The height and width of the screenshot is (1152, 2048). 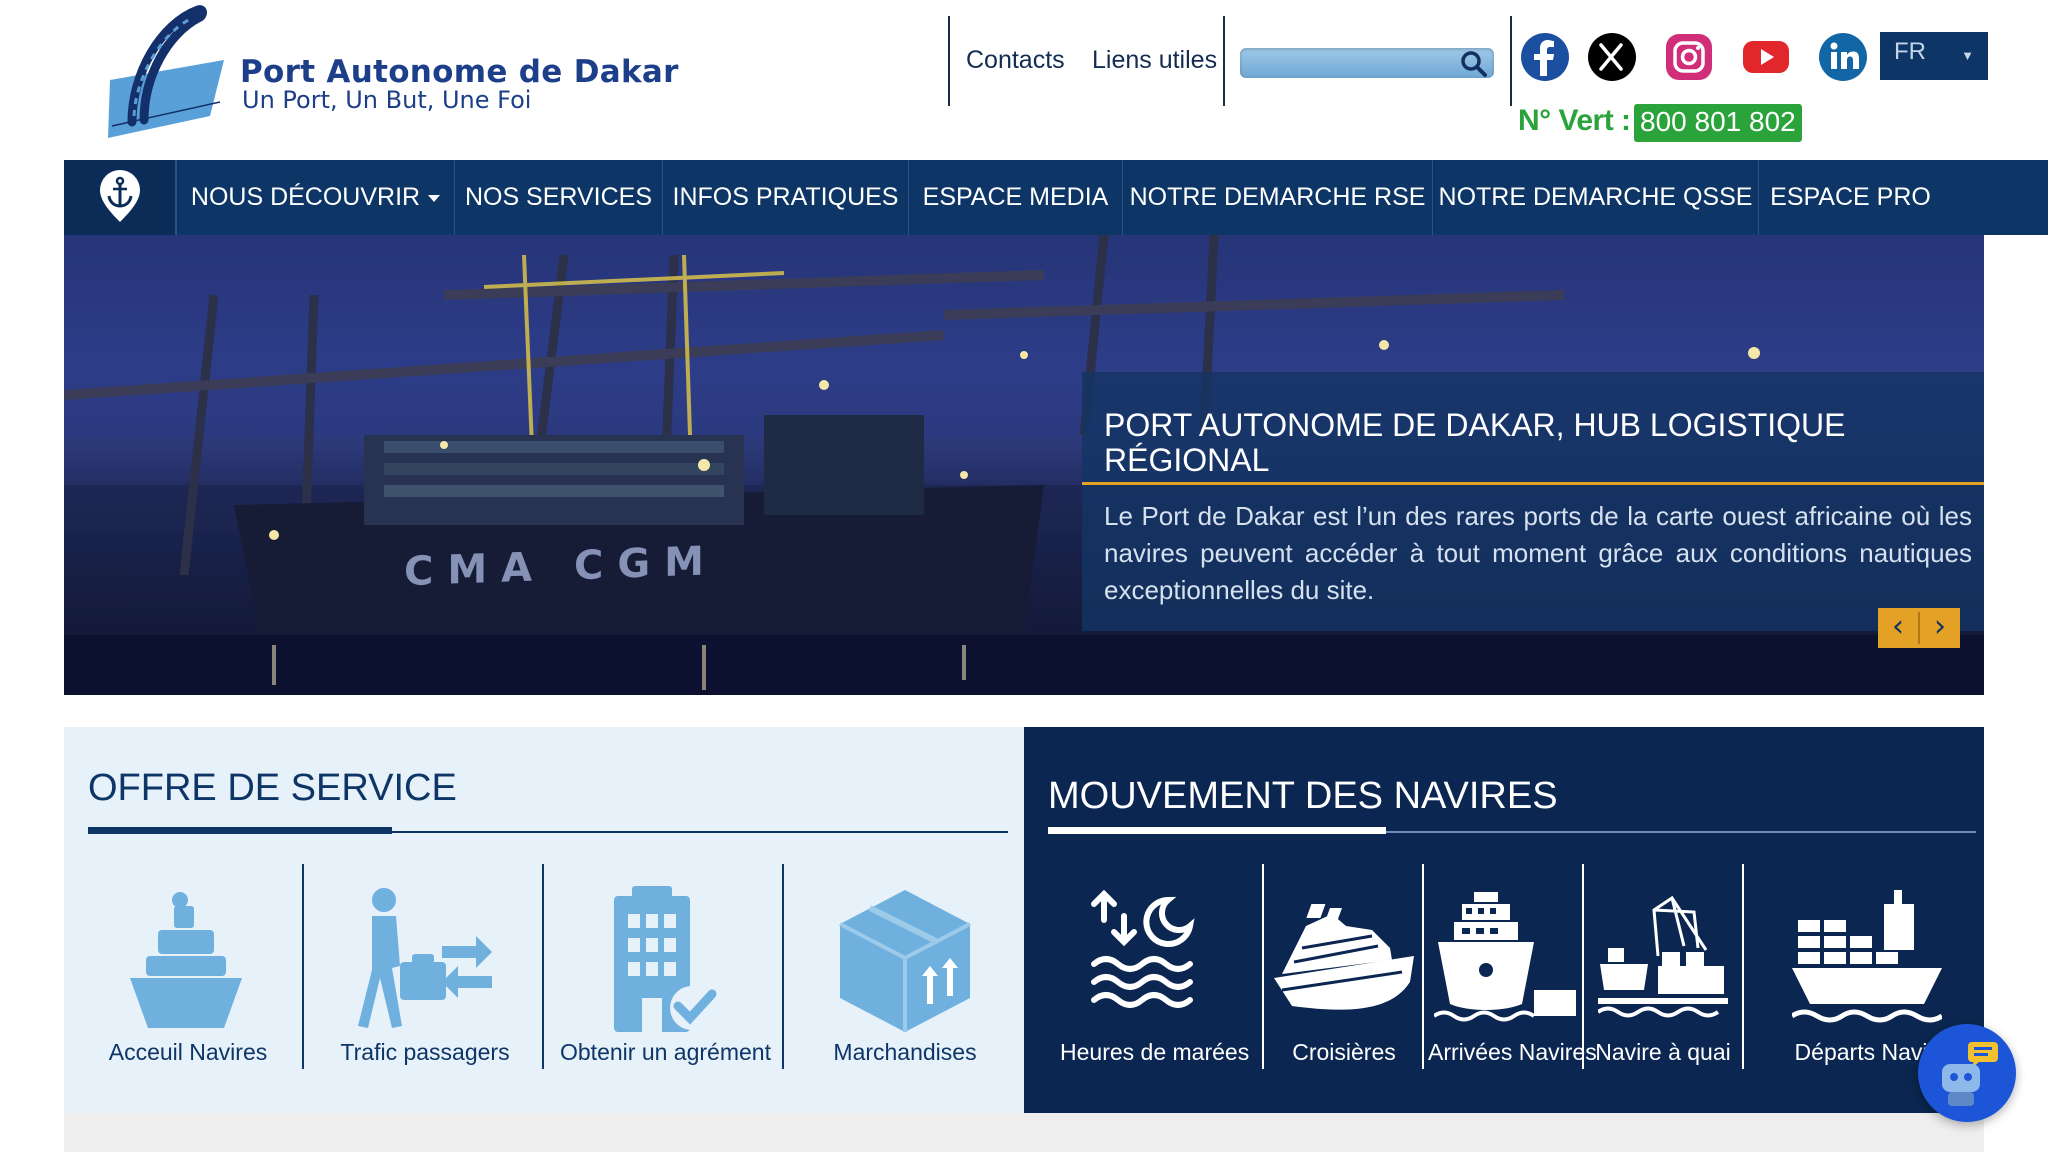 I want to click on brand-name: Port Autonome de Dakar, so click(x=459, y=72).